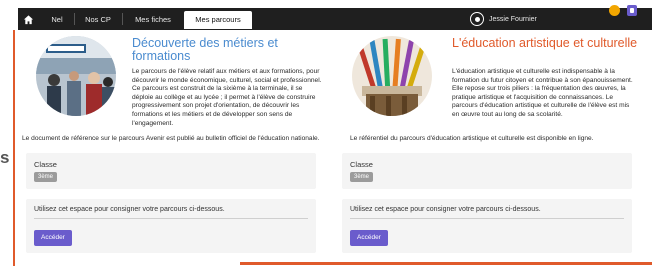  Describe the element at coordinates (545, 43) in the screenshot. I see `card-title: L'éducation artistique et culturelle` at that location.